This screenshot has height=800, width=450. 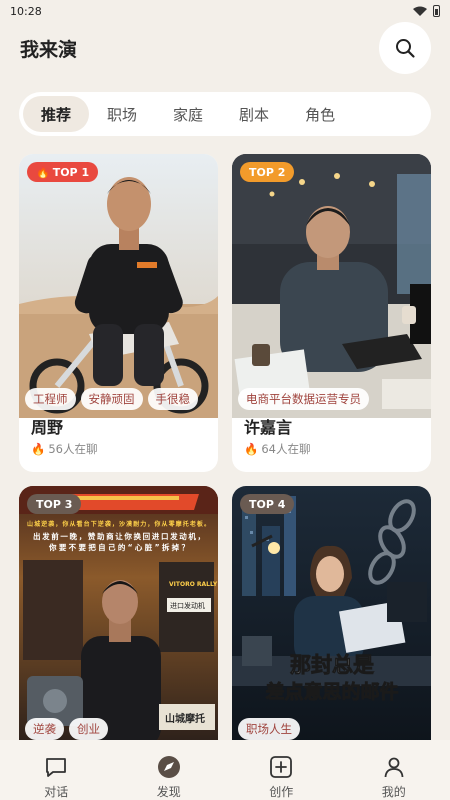 What do you see at coordinates (332, 665) in the screenshot?
I see `svg-text: 那封总是` at bounding box center [332, 665].